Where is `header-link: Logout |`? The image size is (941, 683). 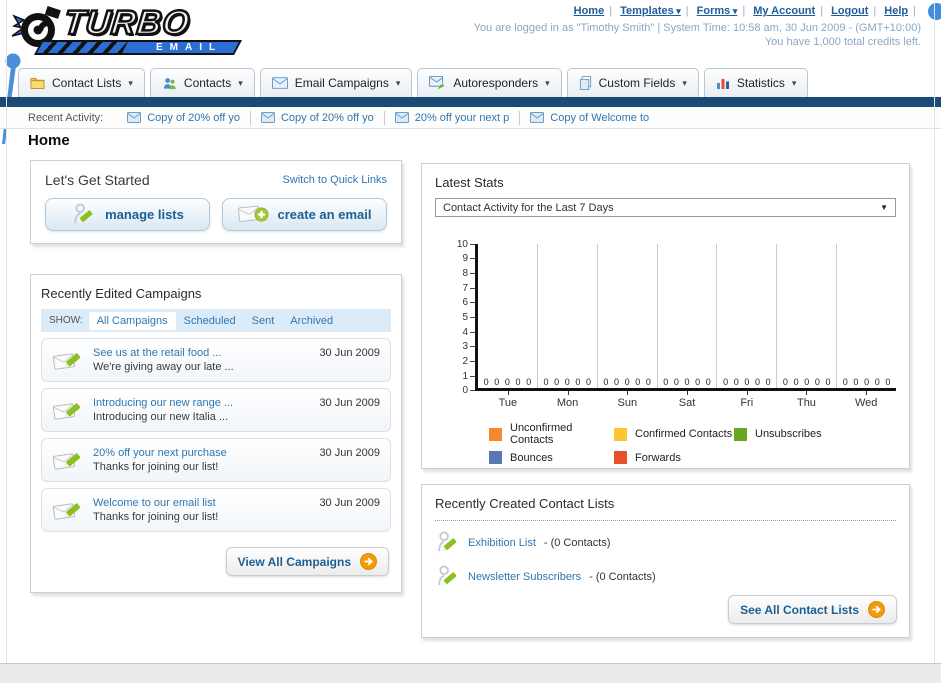 header-link: Logout | is located at coordinates (856, 11).